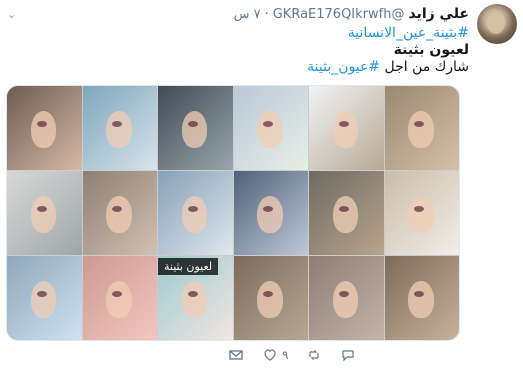  I want to click on tweet-line-1: #بثينة_عين_الانسانية, so click(408, 33).